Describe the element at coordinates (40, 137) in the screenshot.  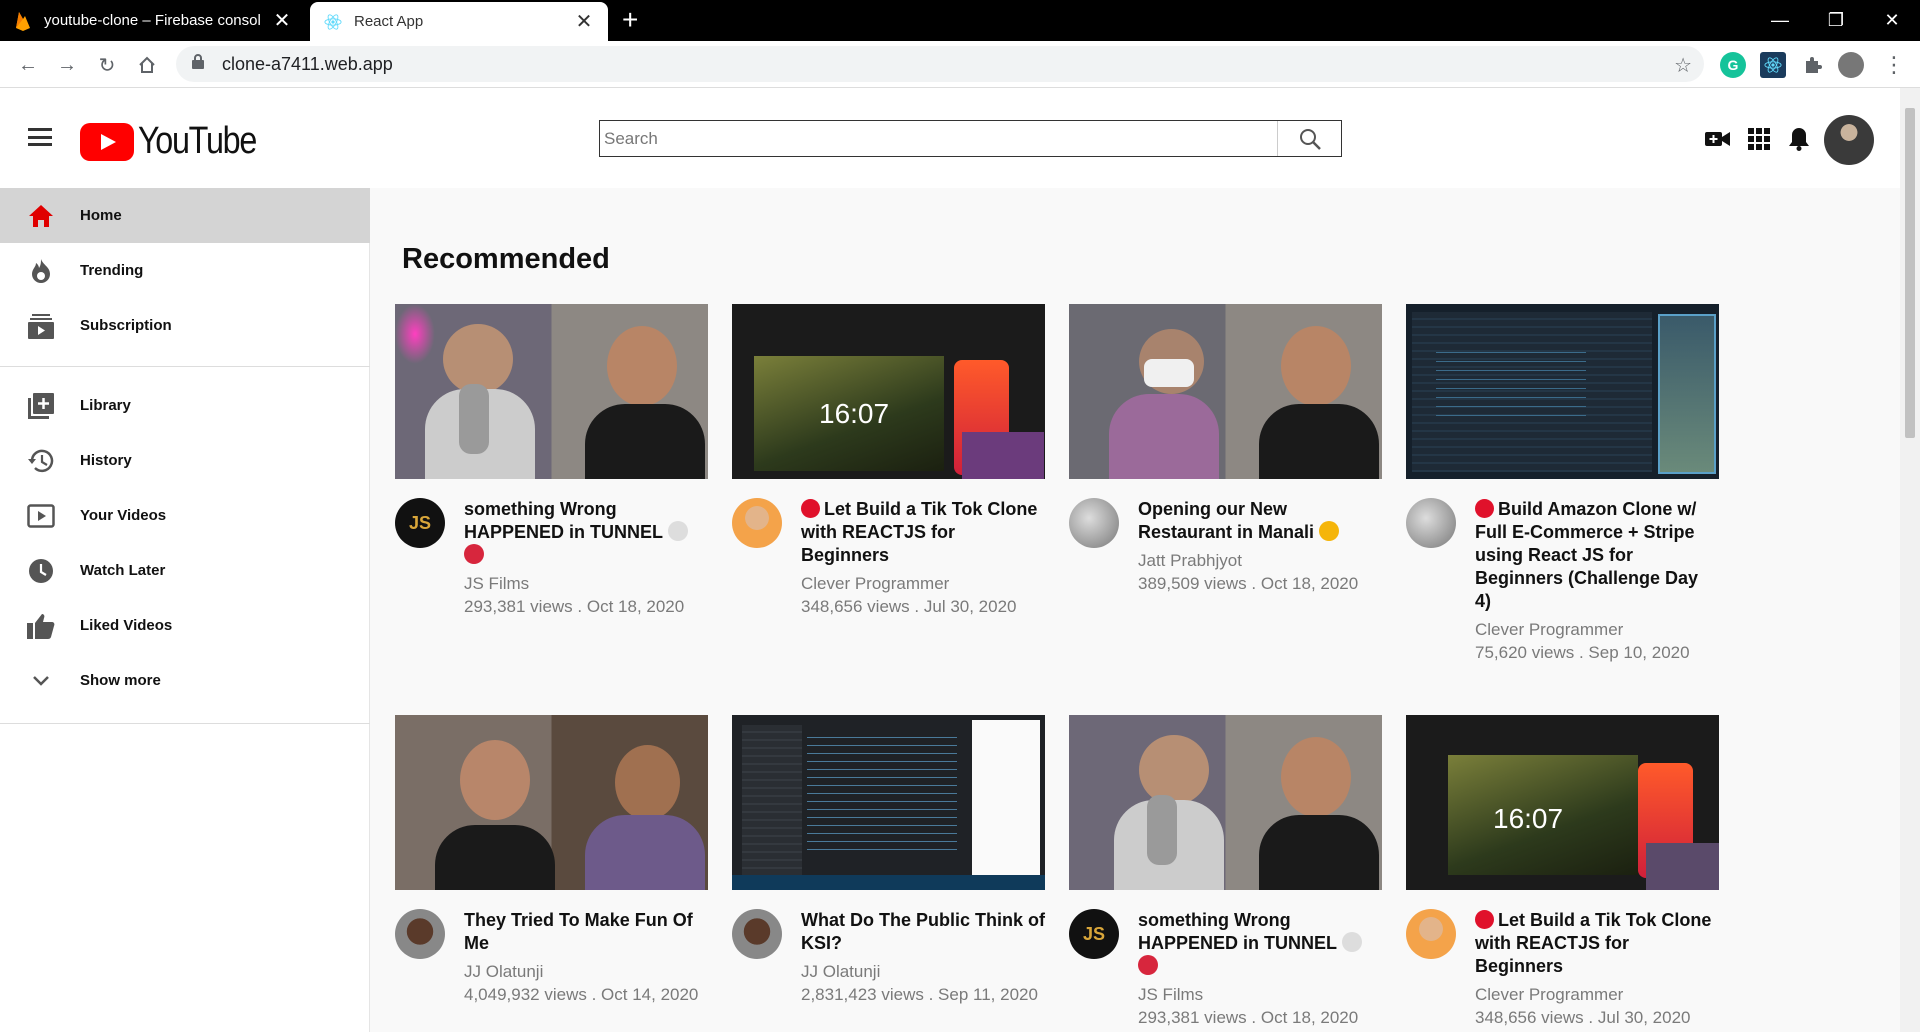
I see `hamburger-menu-icon` at that location.